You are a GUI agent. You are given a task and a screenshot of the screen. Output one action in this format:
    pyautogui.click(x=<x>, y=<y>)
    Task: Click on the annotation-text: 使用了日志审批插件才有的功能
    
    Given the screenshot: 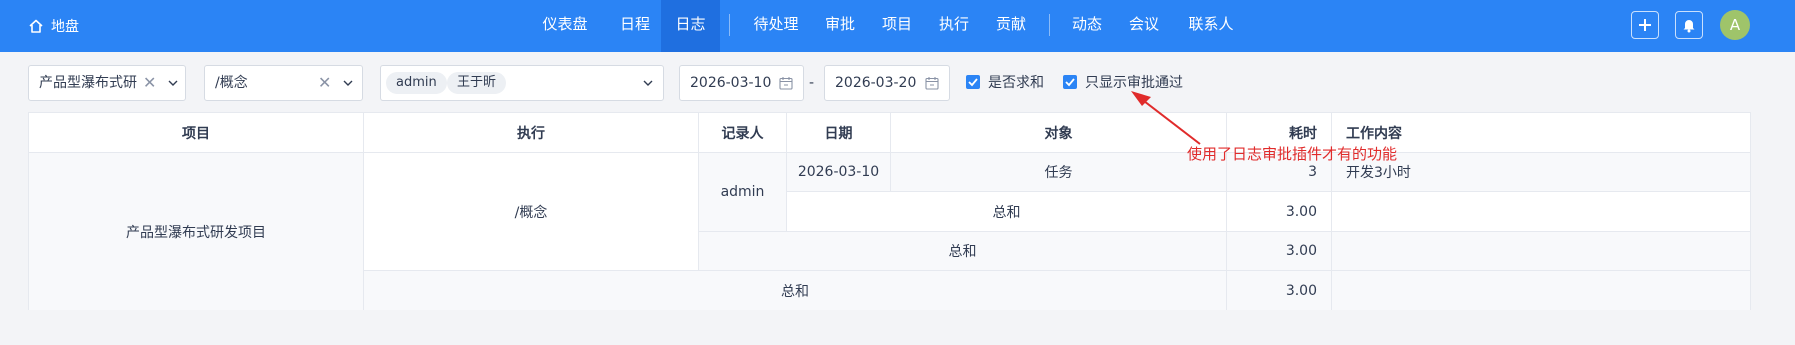 What is the action you would take?
    pyautogui.click(x=1292, y=154)
    